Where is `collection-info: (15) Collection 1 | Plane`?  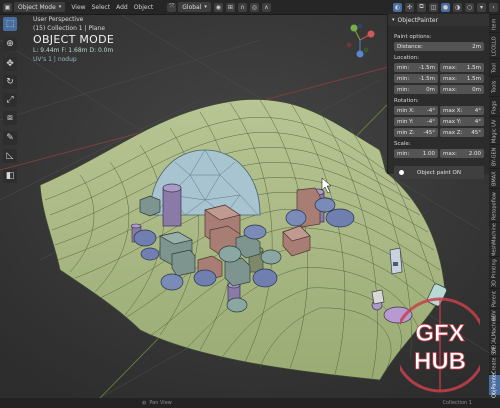 collection-info: (15) Collection 1 | Plane is located at coordinates (69, 28).